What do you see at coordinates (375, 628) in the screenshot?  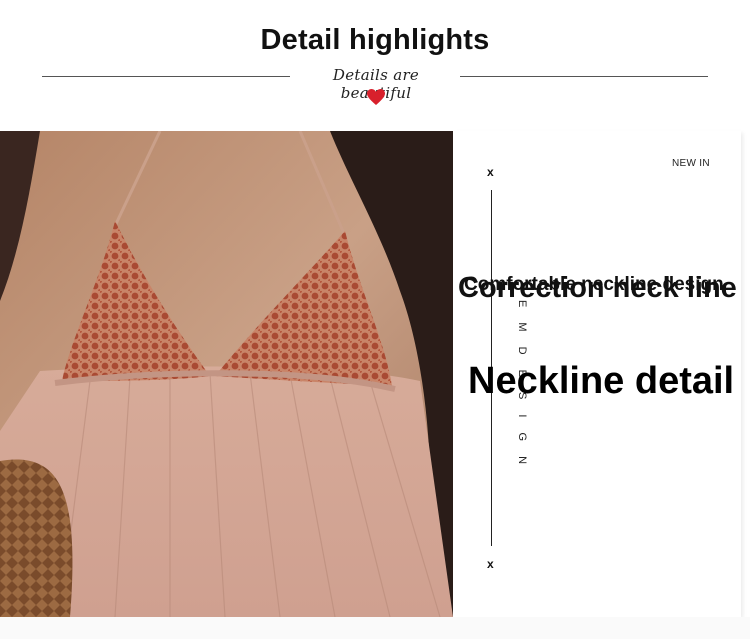 I see `bottom-strip` at bounding box center [375, 628].